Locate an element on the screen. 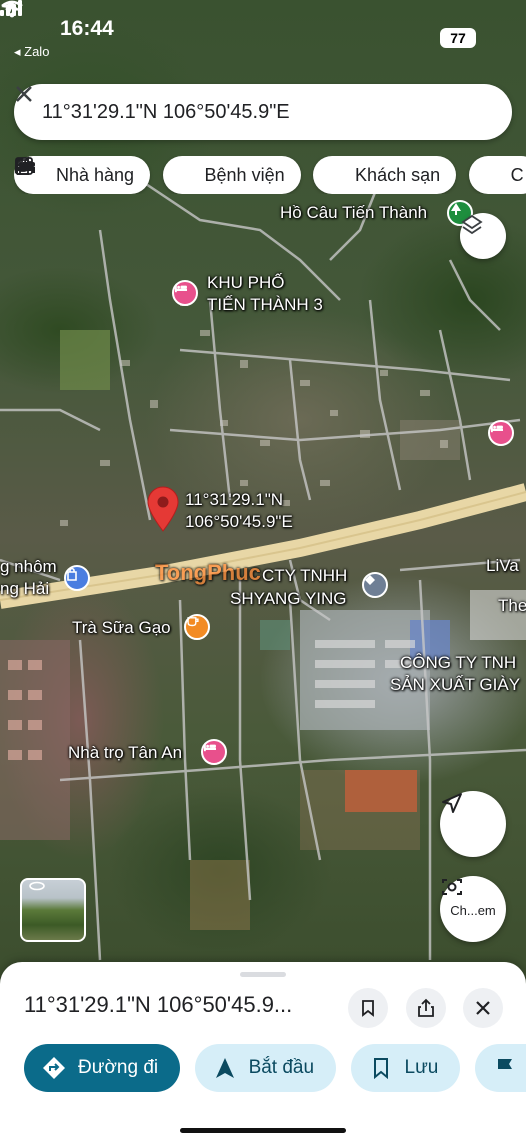 Image resolution: width=526 pixels, height=1142 pixels. chip-hospitals: Bệnh viện is located at coordinates (158, 175).